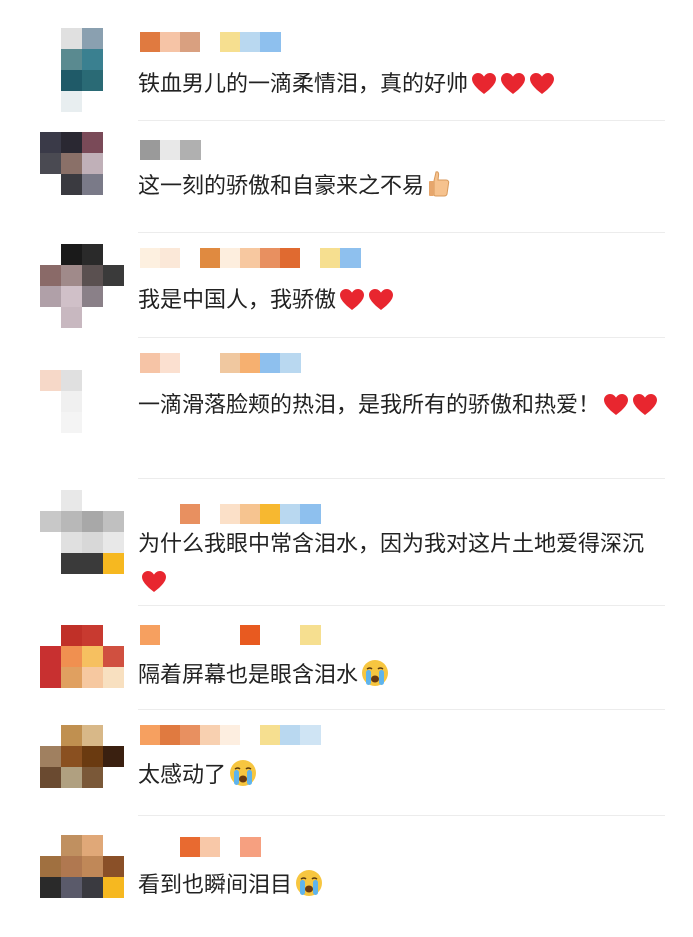  Describe the element at coordinates (403, 85) in the screenshot. I see `comment-text: 铁血男儿的一滴柔情泪，真的好帅` at that location.